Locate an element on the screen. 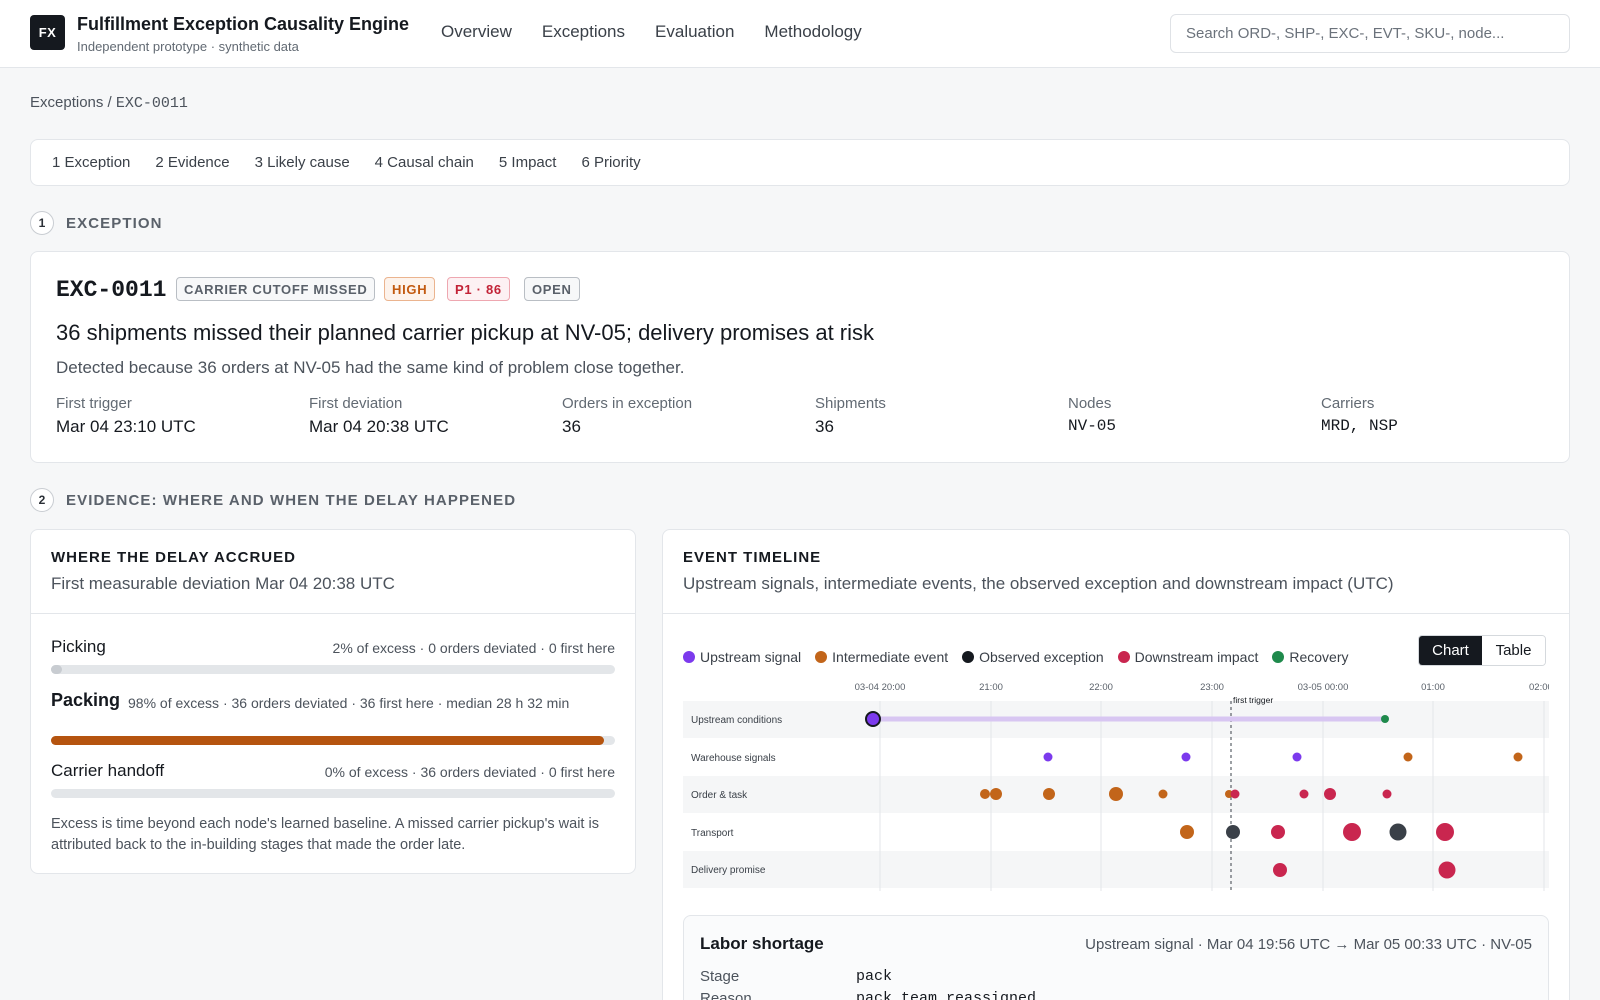 The image size is (1600, 1000). legend-label: Intermediate event is located at coordinates (890, 657).